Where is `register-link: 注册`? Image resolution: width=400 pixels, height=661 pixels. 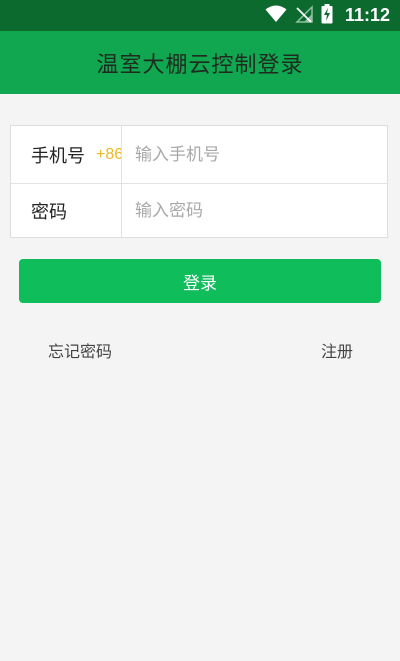 register-link: 注册 is located at coordinates (337, 350).